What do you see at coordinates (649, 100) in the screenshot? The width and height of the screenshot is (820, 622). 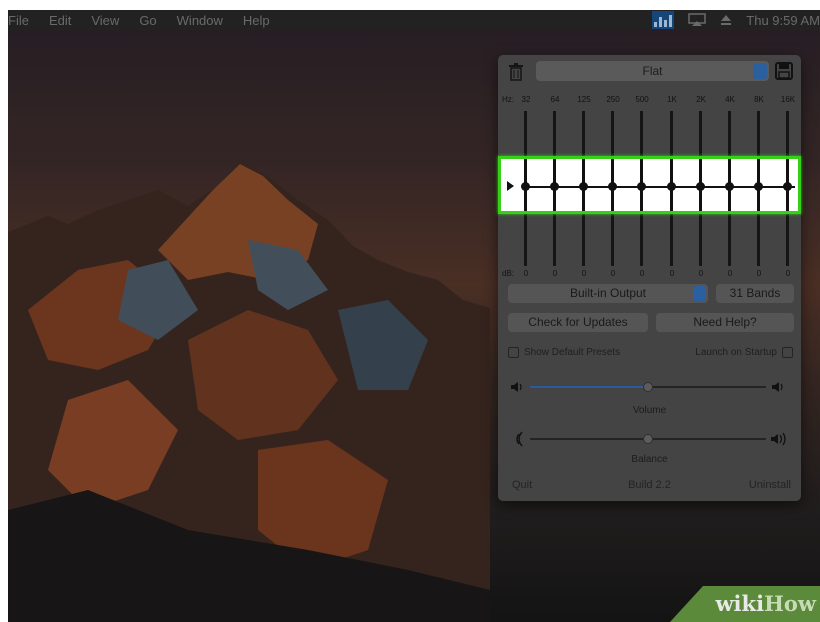 I see `frequency-labels: Hz: 32 64 125 250 500 1K 2K 4K 8K 16K` at bounding box center [649, 100].